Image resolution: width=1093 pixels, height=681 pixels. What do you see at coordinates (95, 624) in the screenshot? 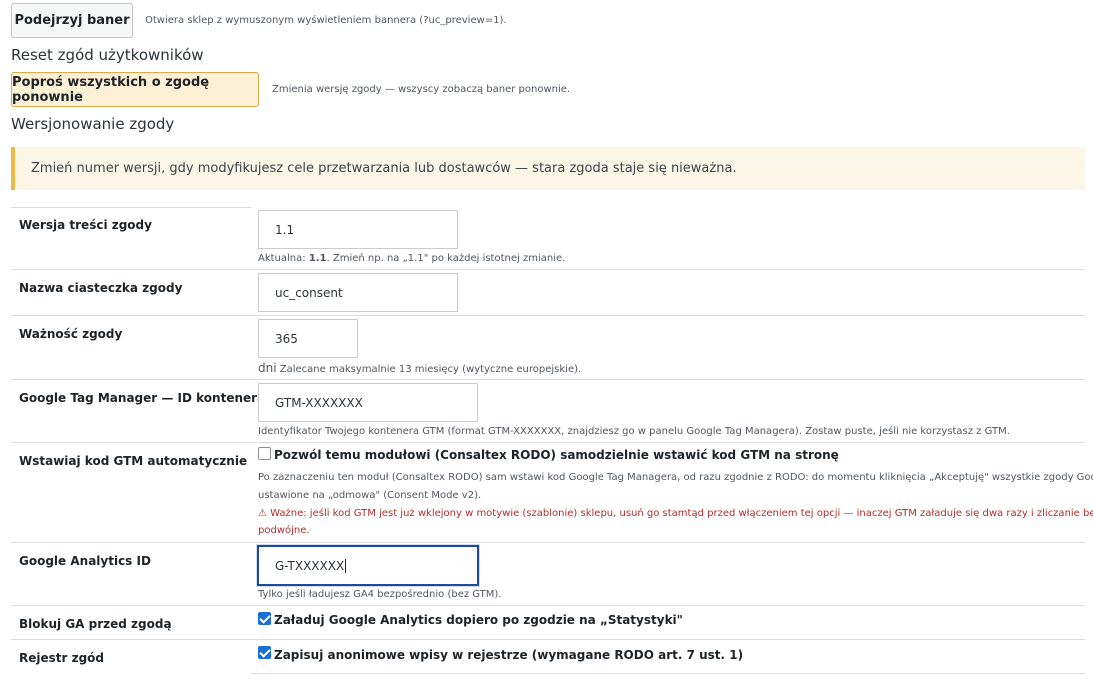
I see `block-ga-label: Blokuj GA przed zgodą` at bounding box center [95, 624].